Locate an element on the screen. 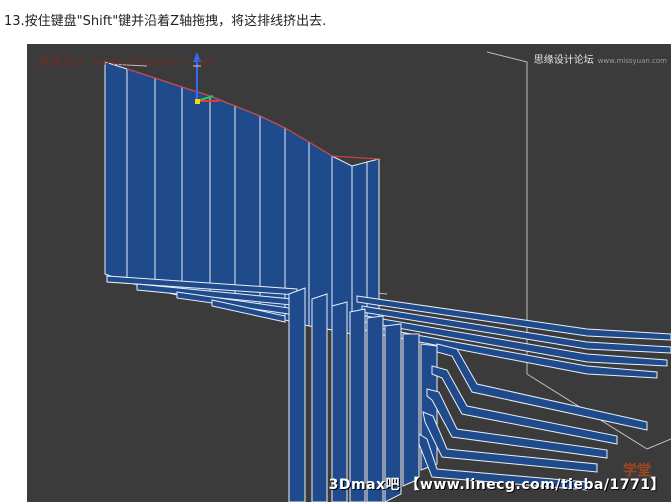  step-caption: 13.按住键盘"Shift"键并沿着Z轴拖拽，将这排线挤出去. is located at coordinates (165, 21).